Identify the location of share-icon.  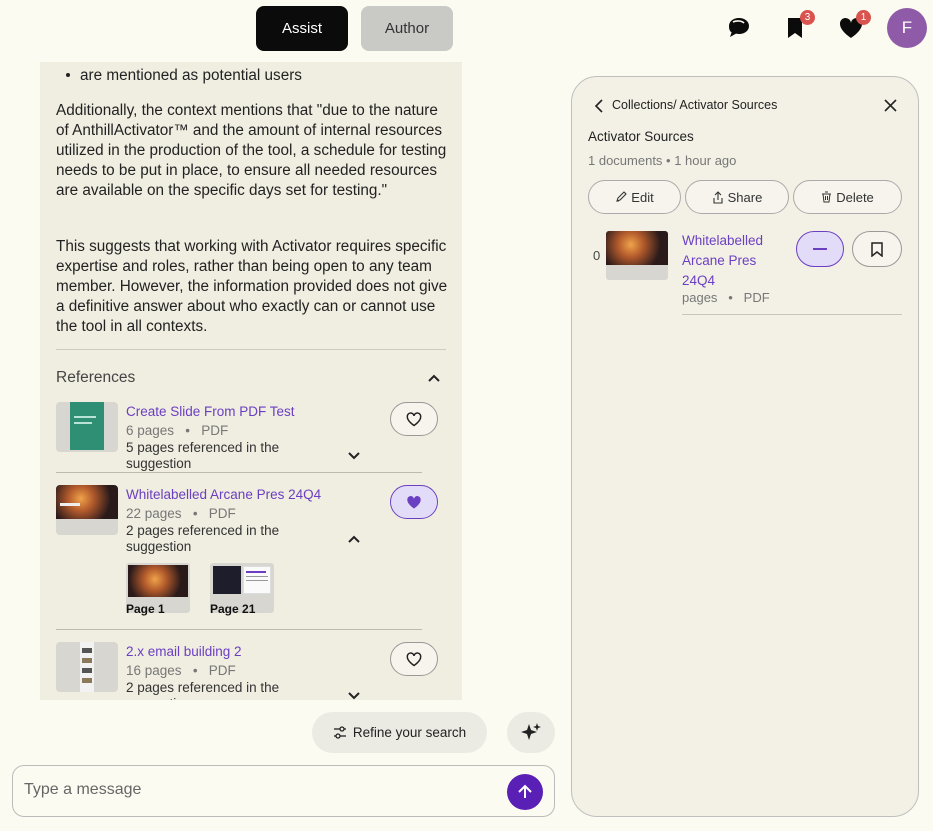
(718, 197).